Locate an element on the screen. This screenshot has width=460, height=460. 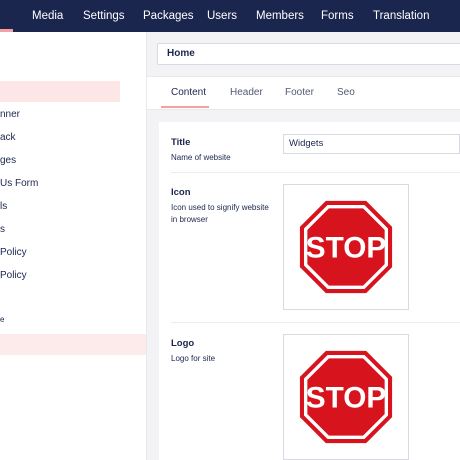
tree-item-banner: nner is located at coordinates (10, 114).